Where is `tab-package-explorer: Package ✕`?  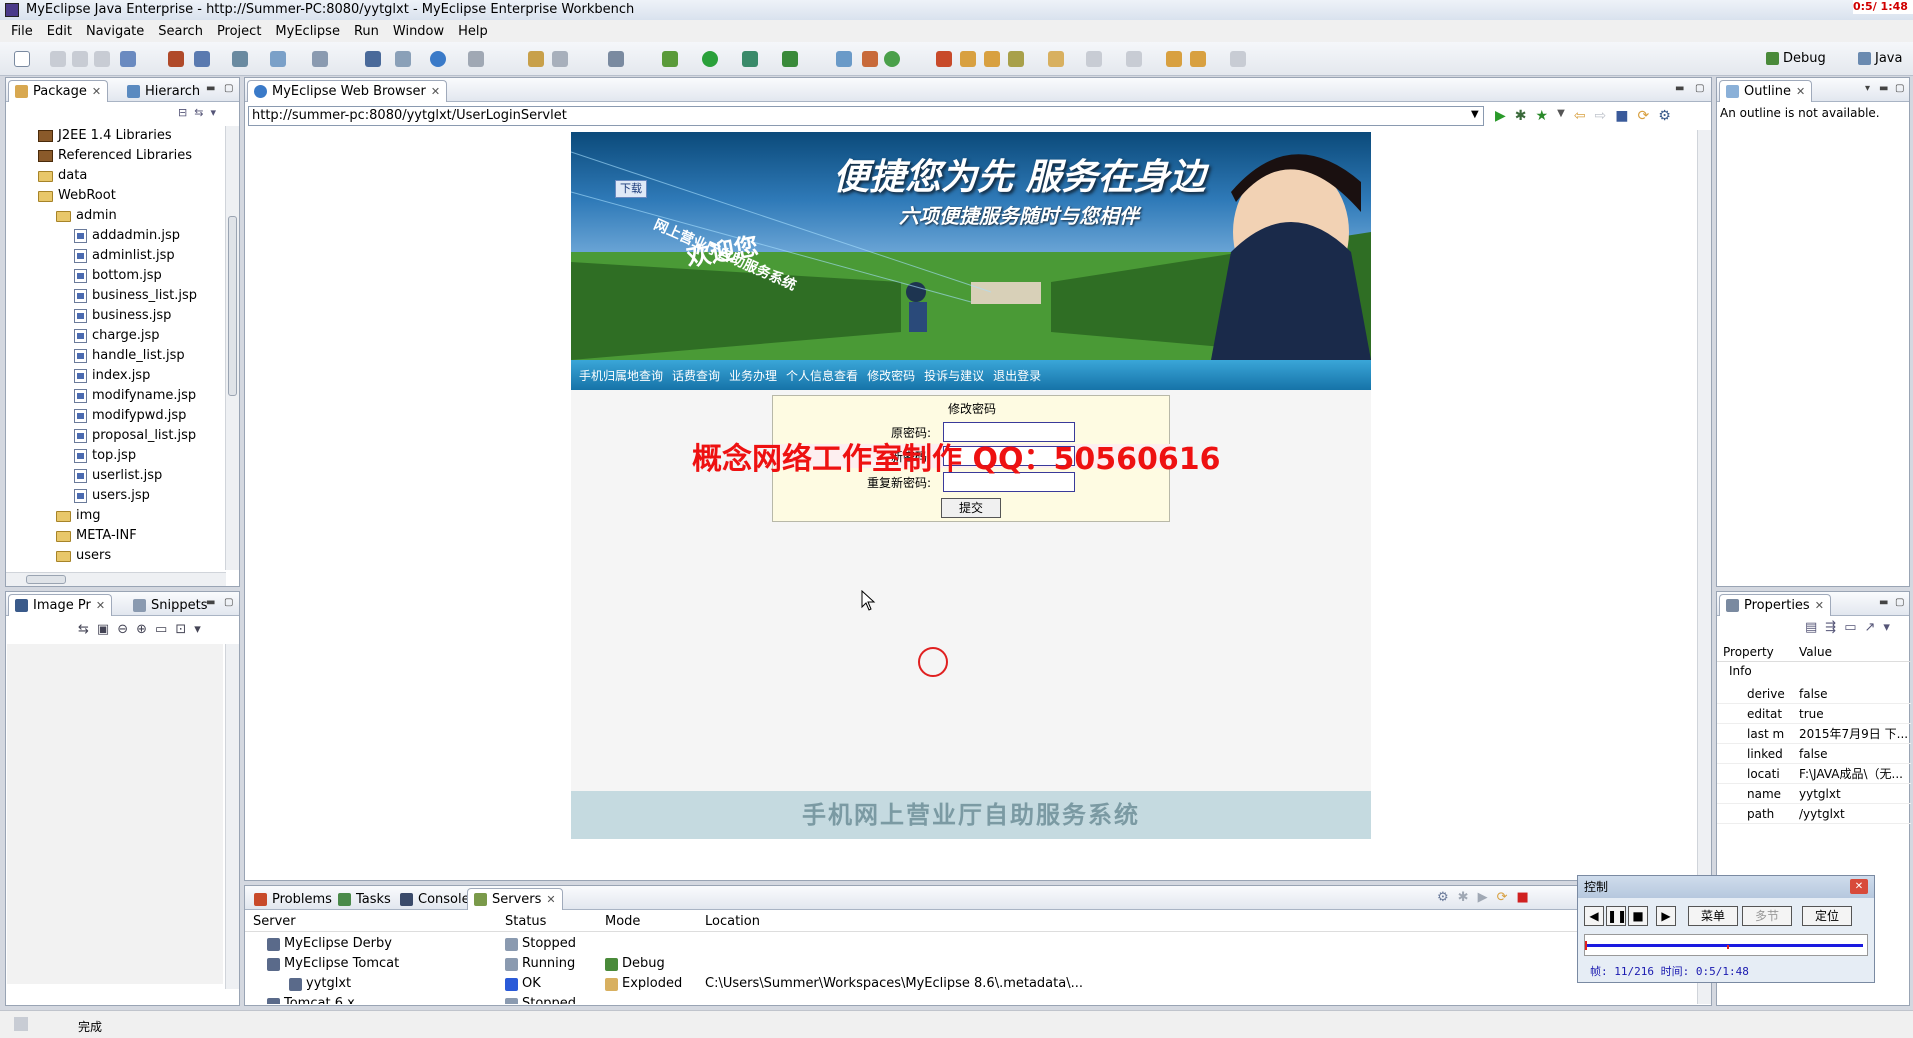 tab-package-explorer: Package ✕ is located at coordinates (58, 91).